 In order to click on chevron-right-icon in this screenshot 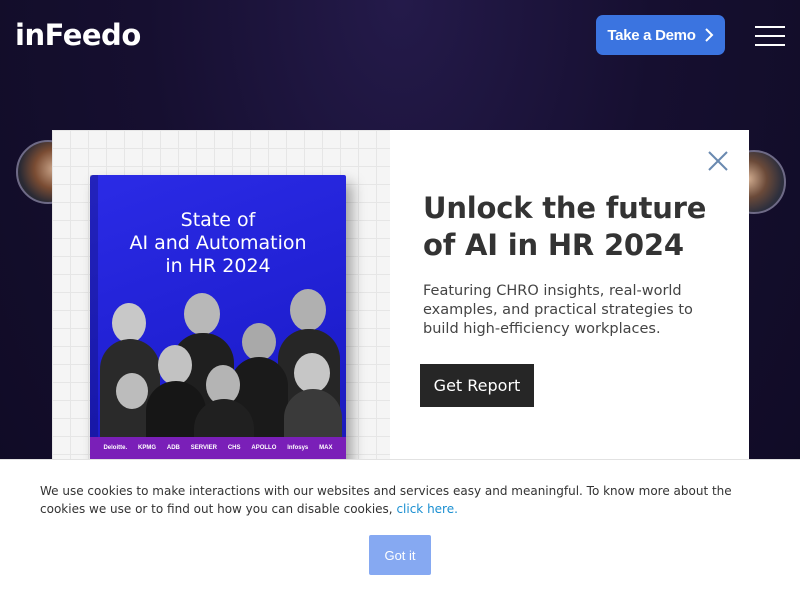, I will do `click(708, 35)`.